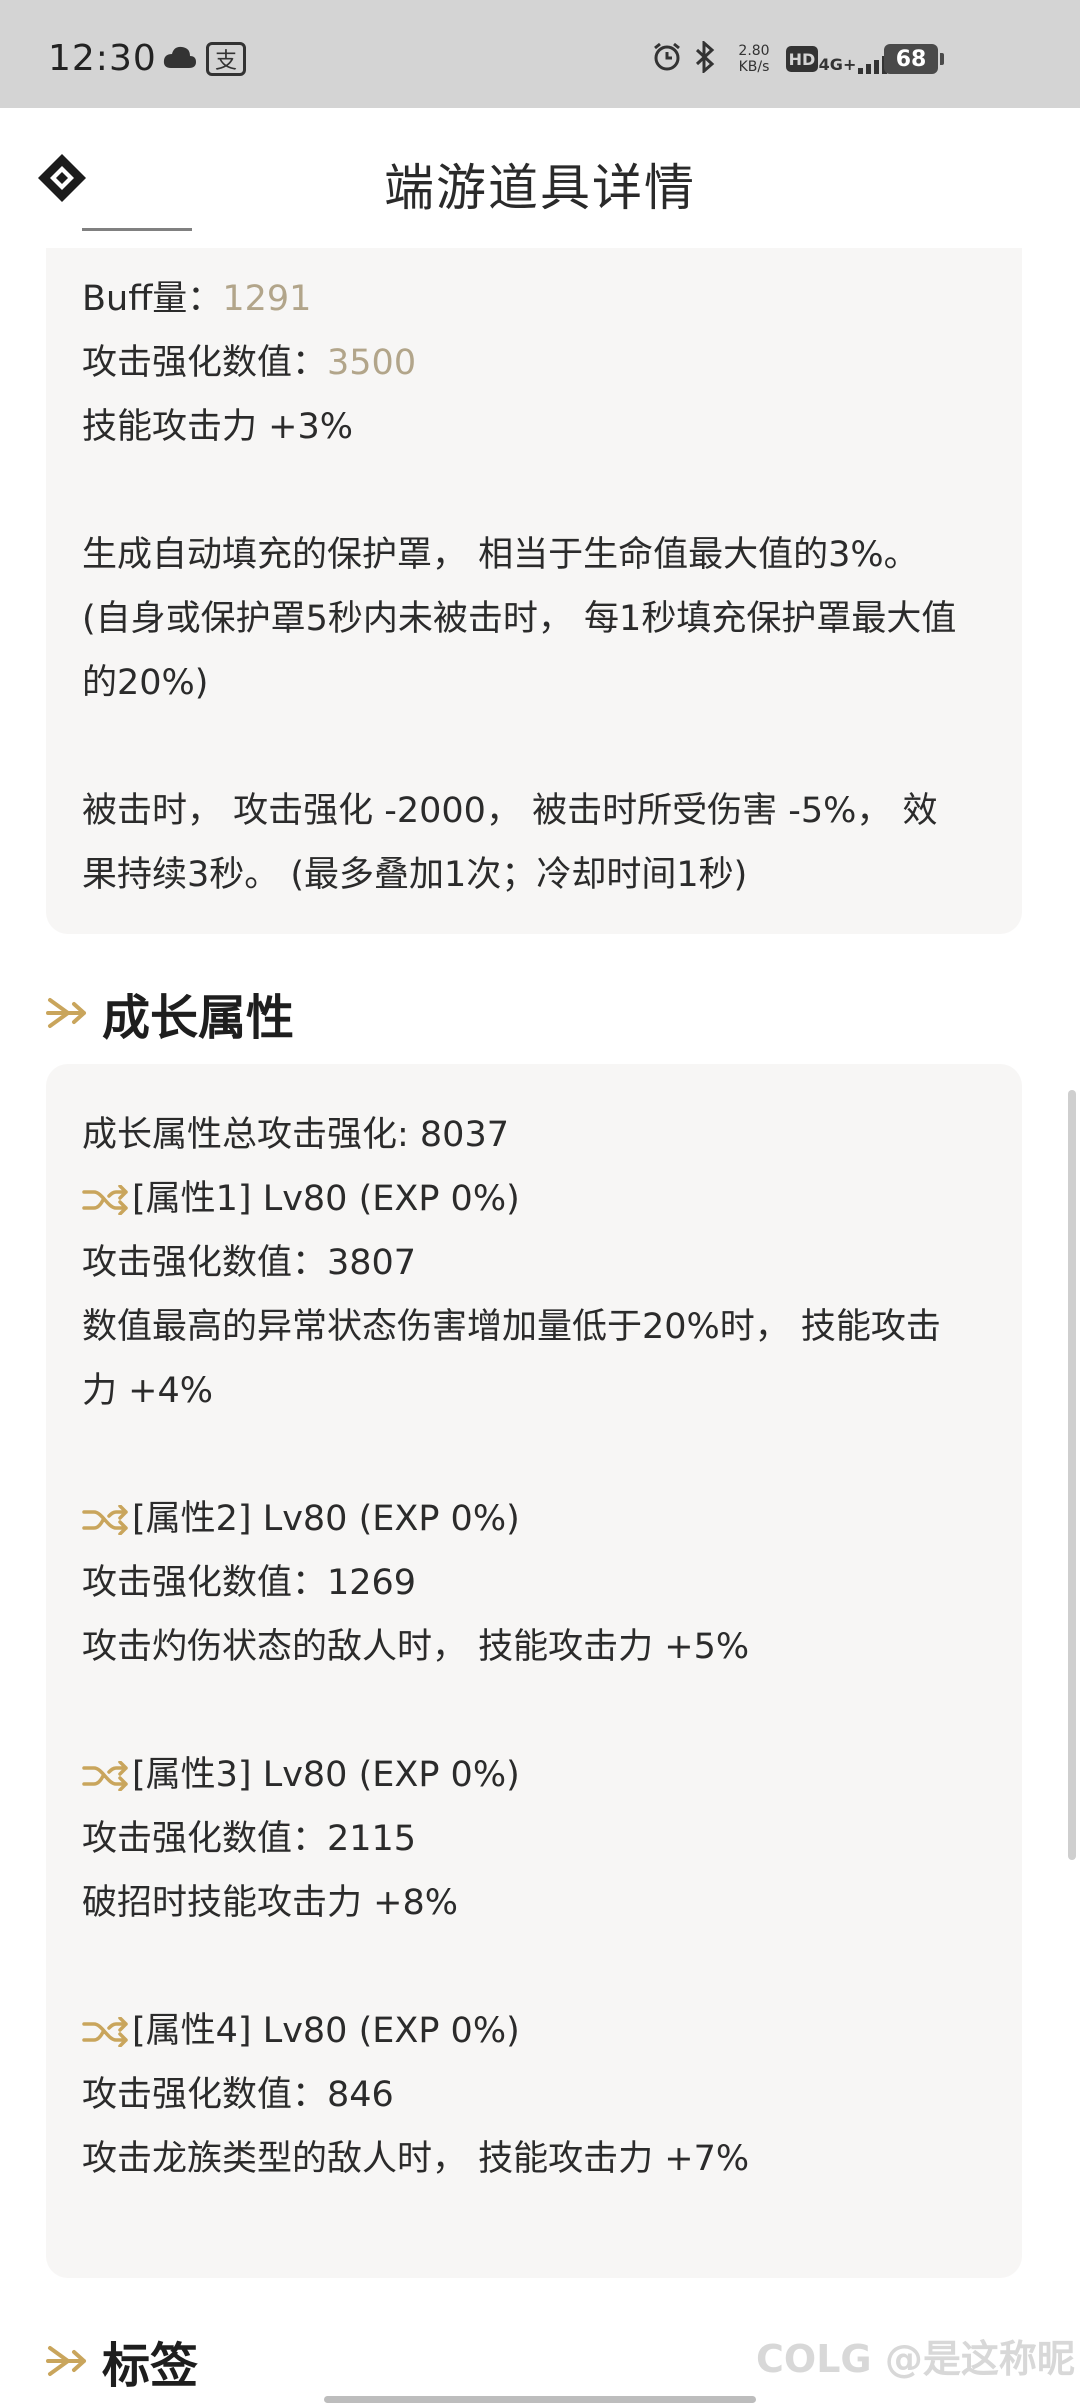  What do you see at coordinates (295, 1135) in the screenshot?
I see `growth-total: 成长属性总攻击强化: 8037` at bounding box center [295, 1135].